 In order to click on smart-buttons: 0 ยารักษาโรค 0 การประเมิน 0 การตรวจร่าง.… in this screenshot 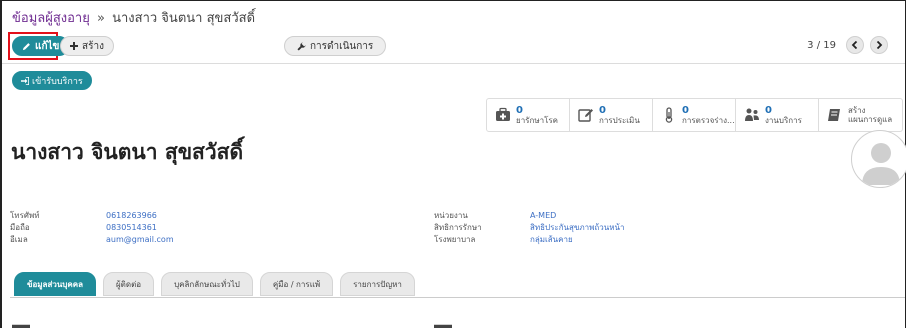, I will do `click(694, 115)`.